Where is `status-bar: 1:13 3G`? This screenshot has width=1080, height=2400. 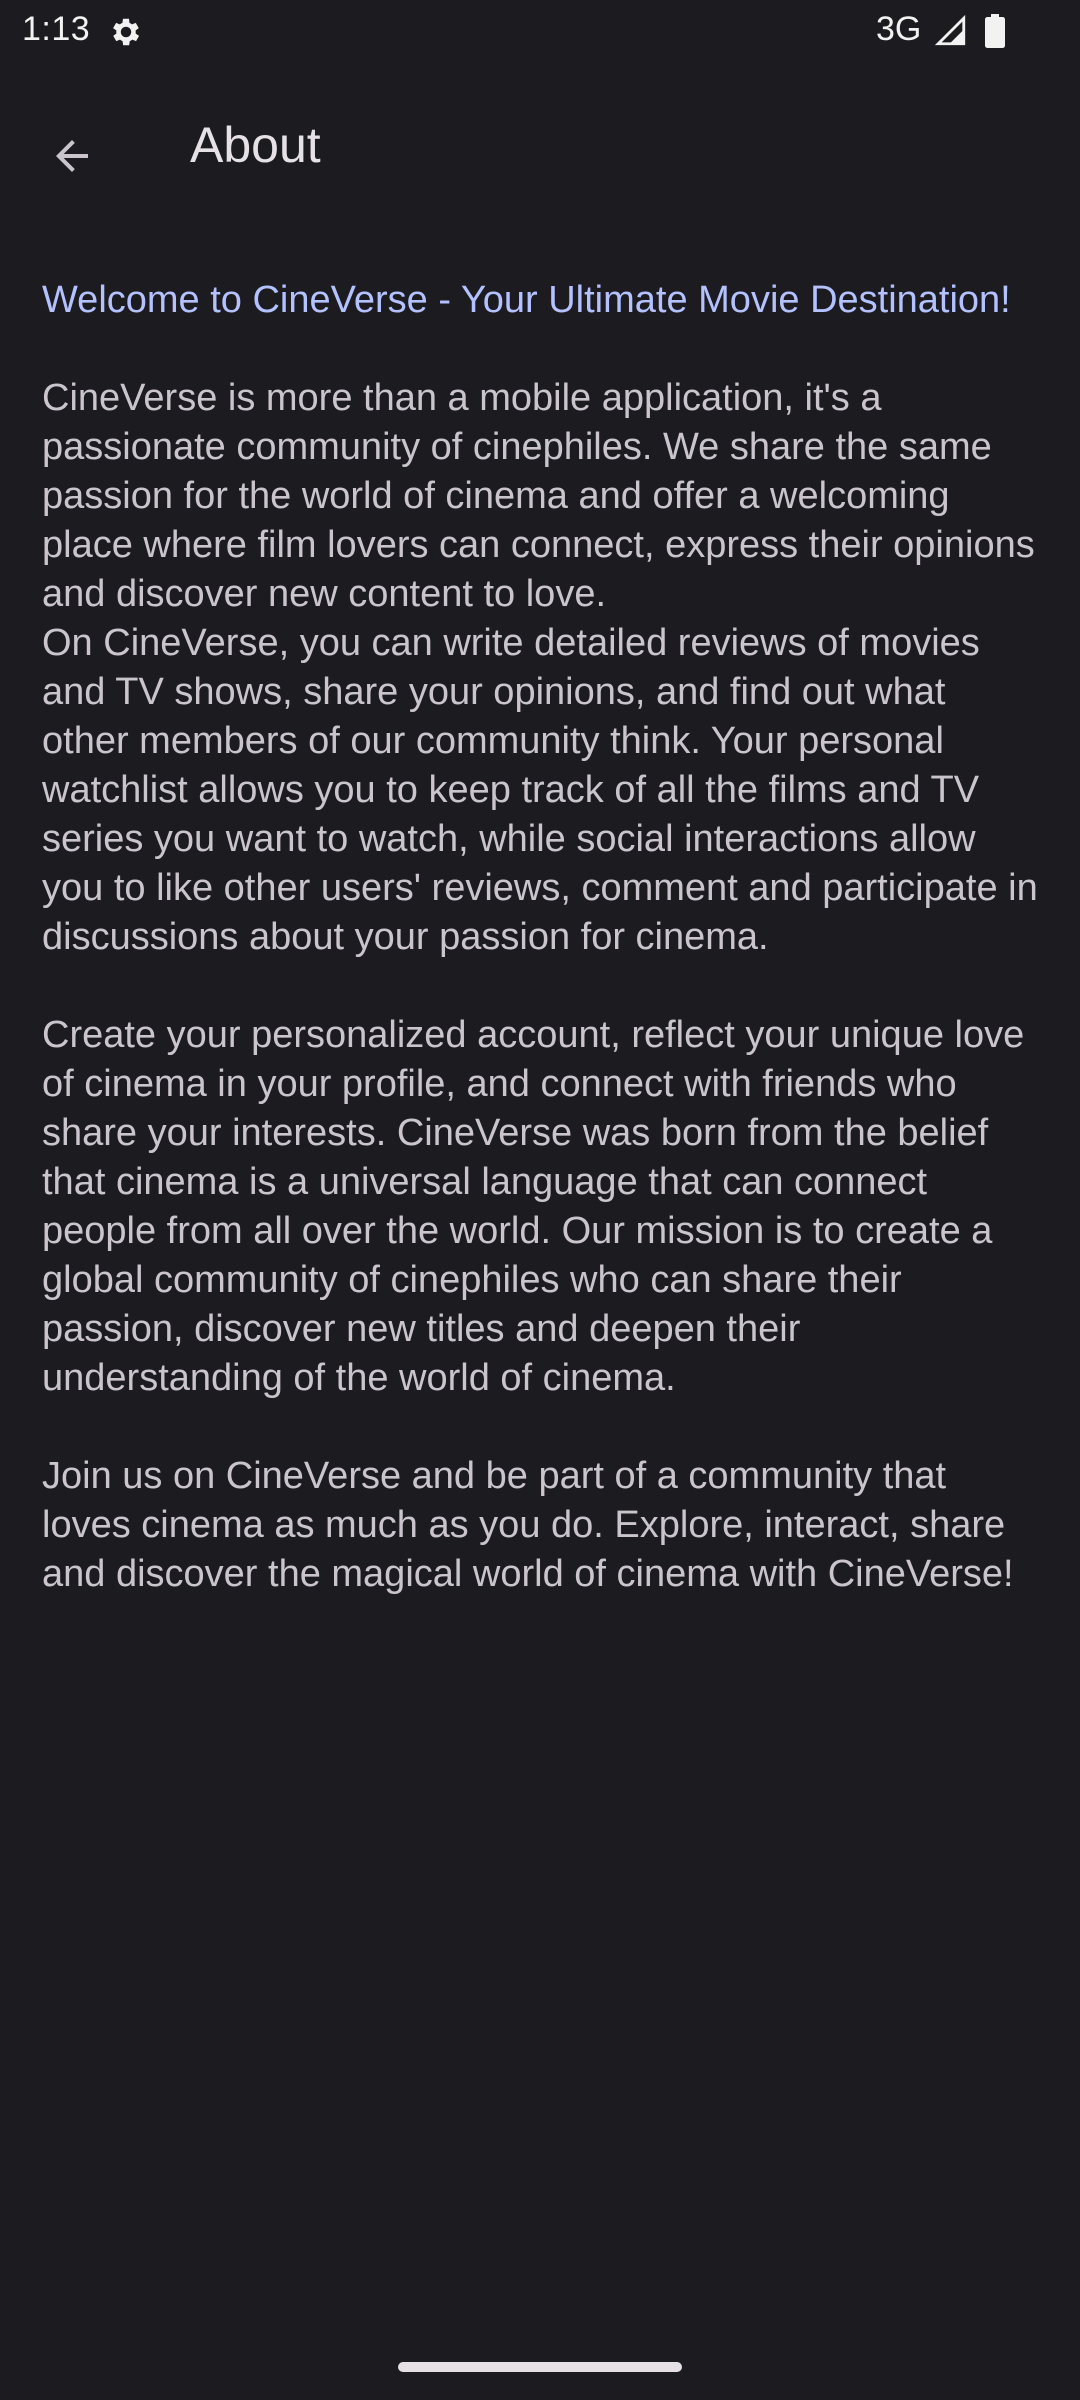
status-bar: 1:13 3G is located at coordinates (540, 32).